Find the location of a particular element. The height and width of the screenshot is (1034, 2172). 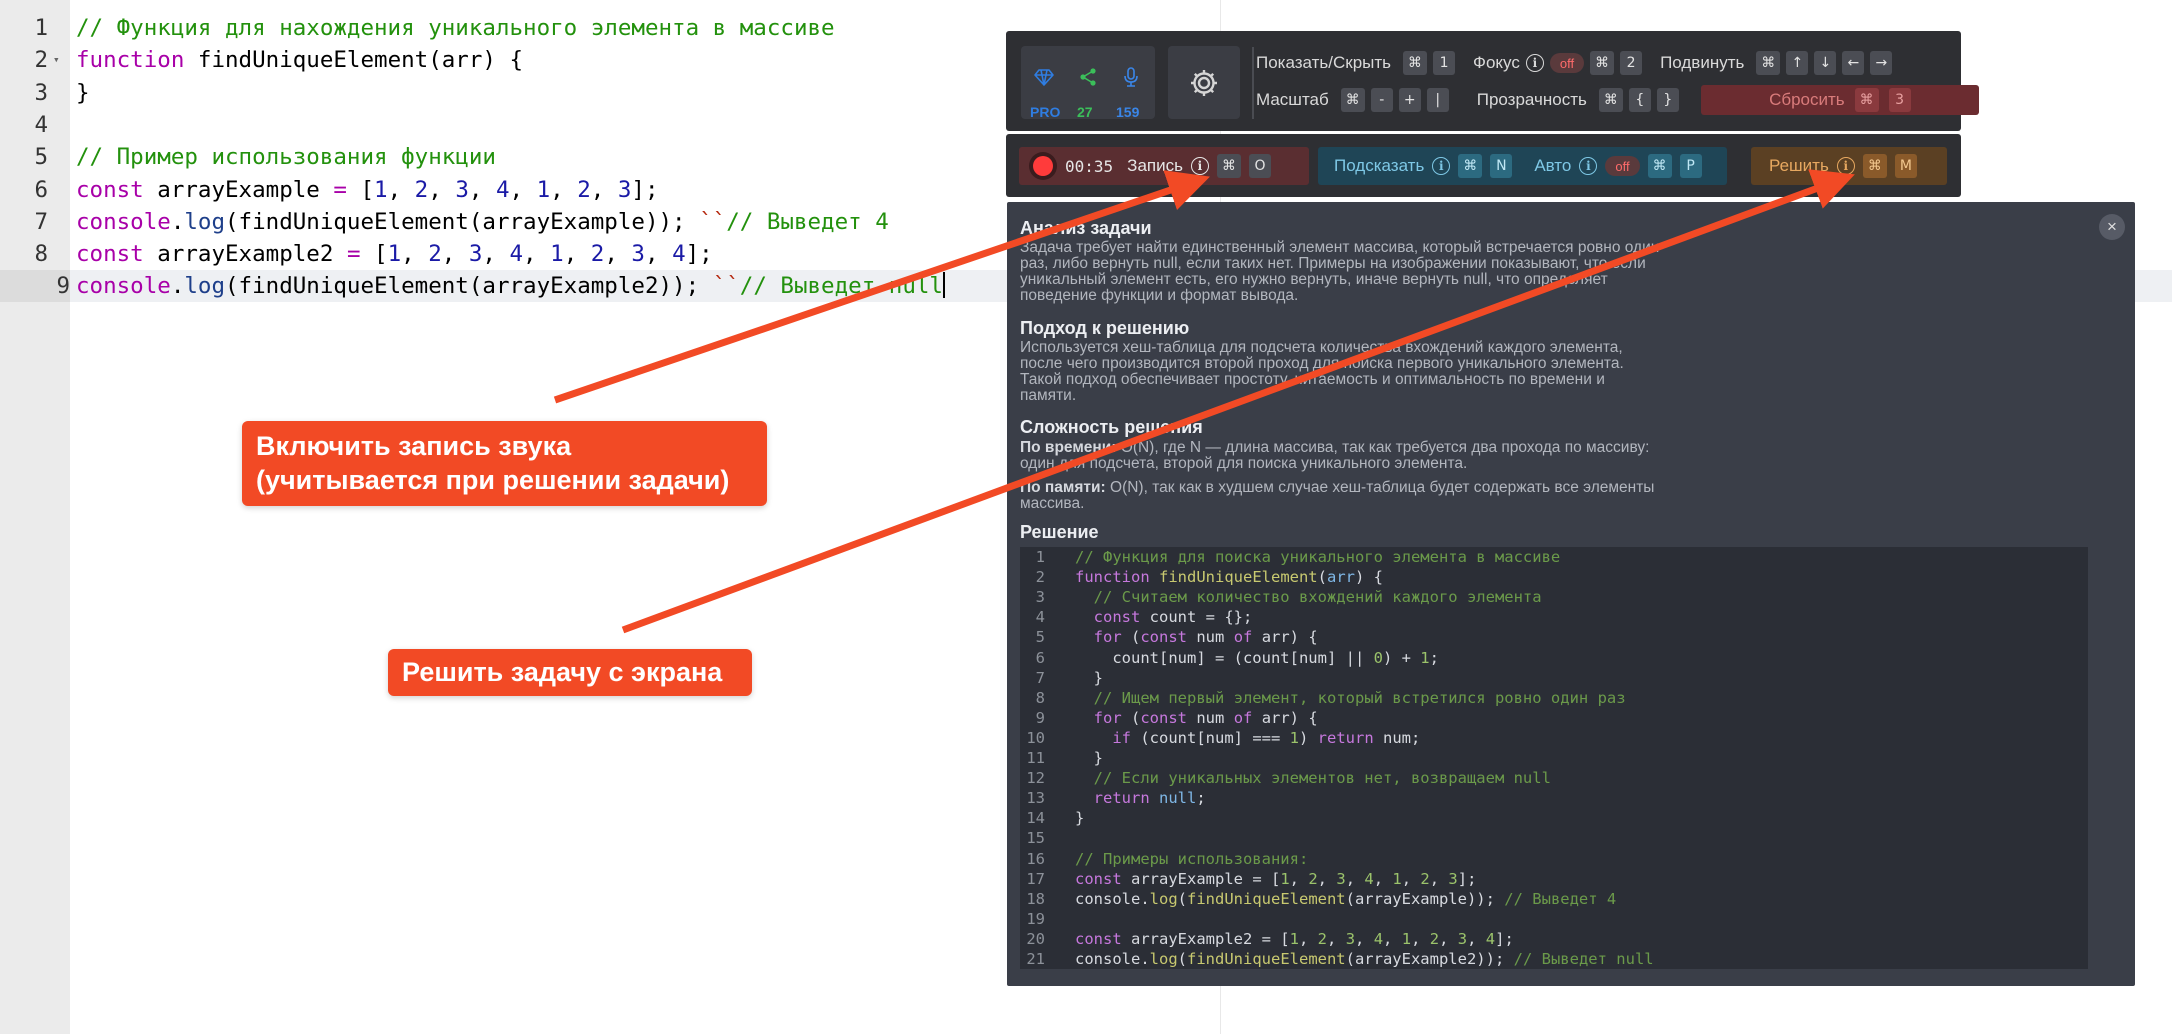

callout-solve: Решить задачу с экрана is located at coordinates (570, 672).